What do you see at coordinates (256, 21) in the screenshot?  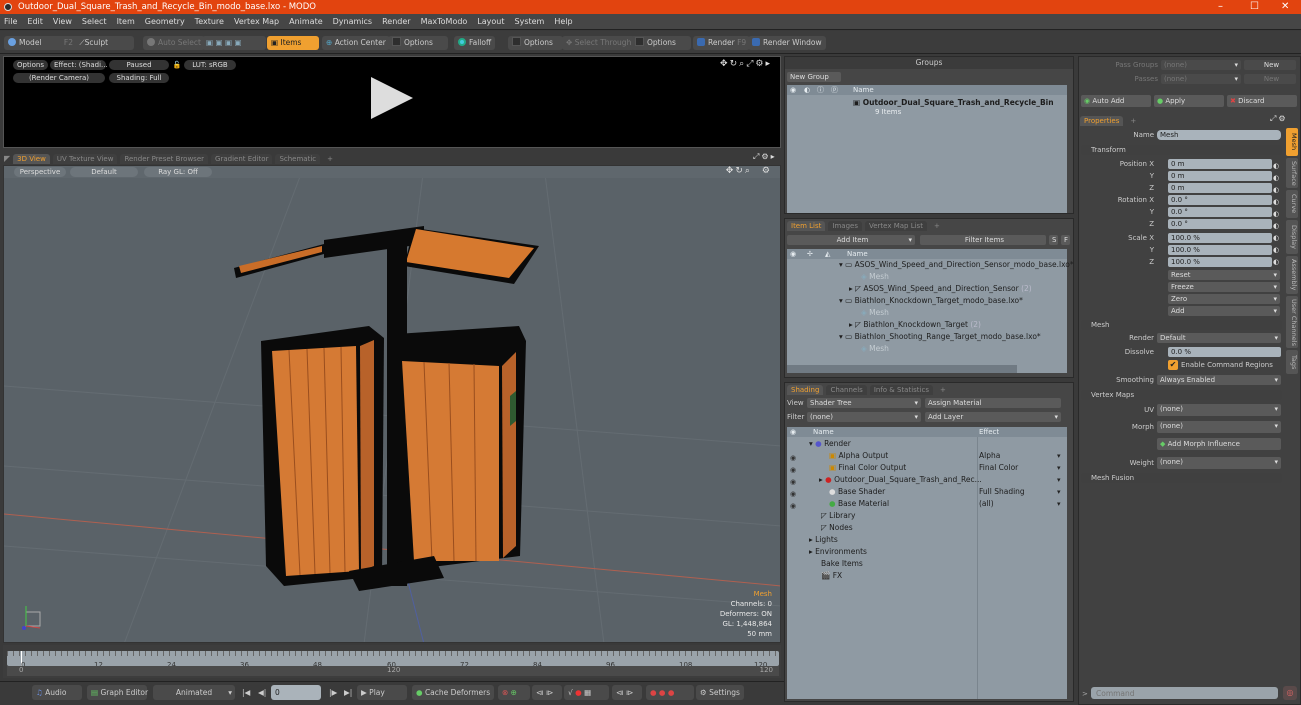 I see `menu-vertex-map: Vertex Map` at bounding box center [256, 21].